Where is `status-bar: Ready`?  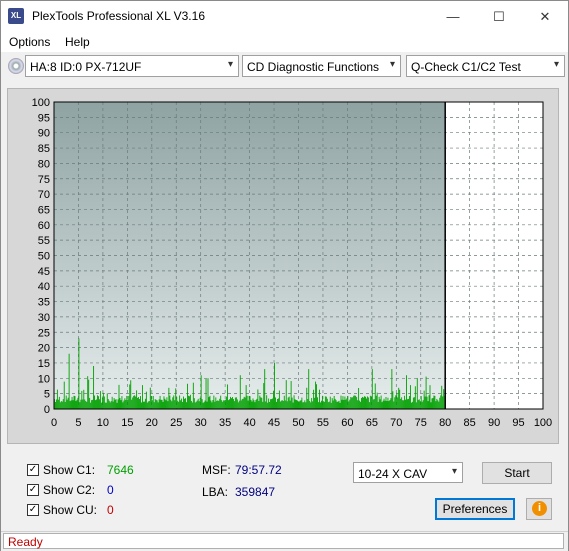
status-bar: Ready is located at coordinates (284, 541).